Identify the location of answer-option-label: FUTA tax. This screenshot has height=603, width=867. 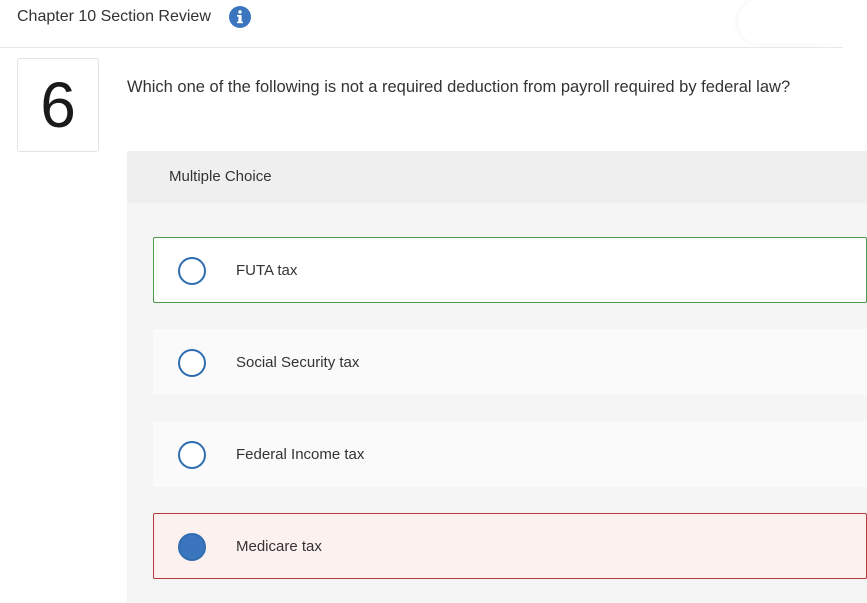
(267, 270).